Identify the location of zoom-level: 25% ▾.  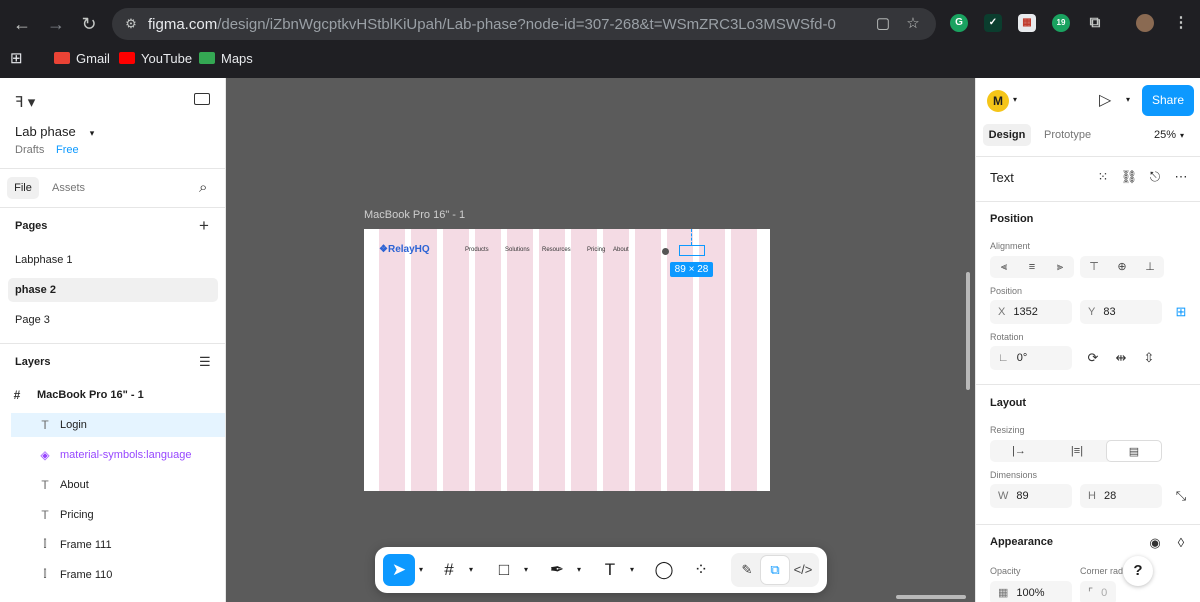
(1169, 135).